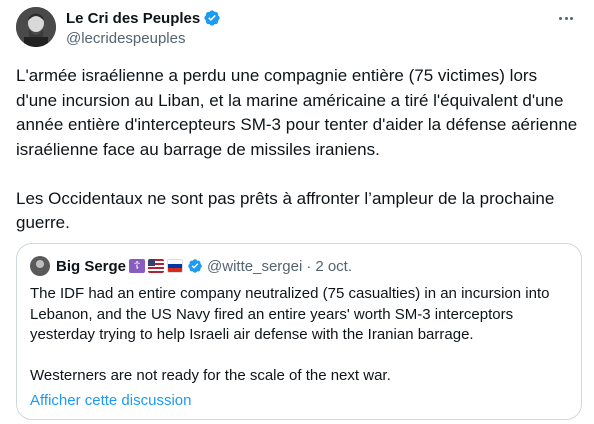 This screenshot has height=424, width=594. What do you see at coordinates (91, 266) in the screenshot?
I see `quoted-author-display-name: Big Serge` at bounding box center [91, 266].